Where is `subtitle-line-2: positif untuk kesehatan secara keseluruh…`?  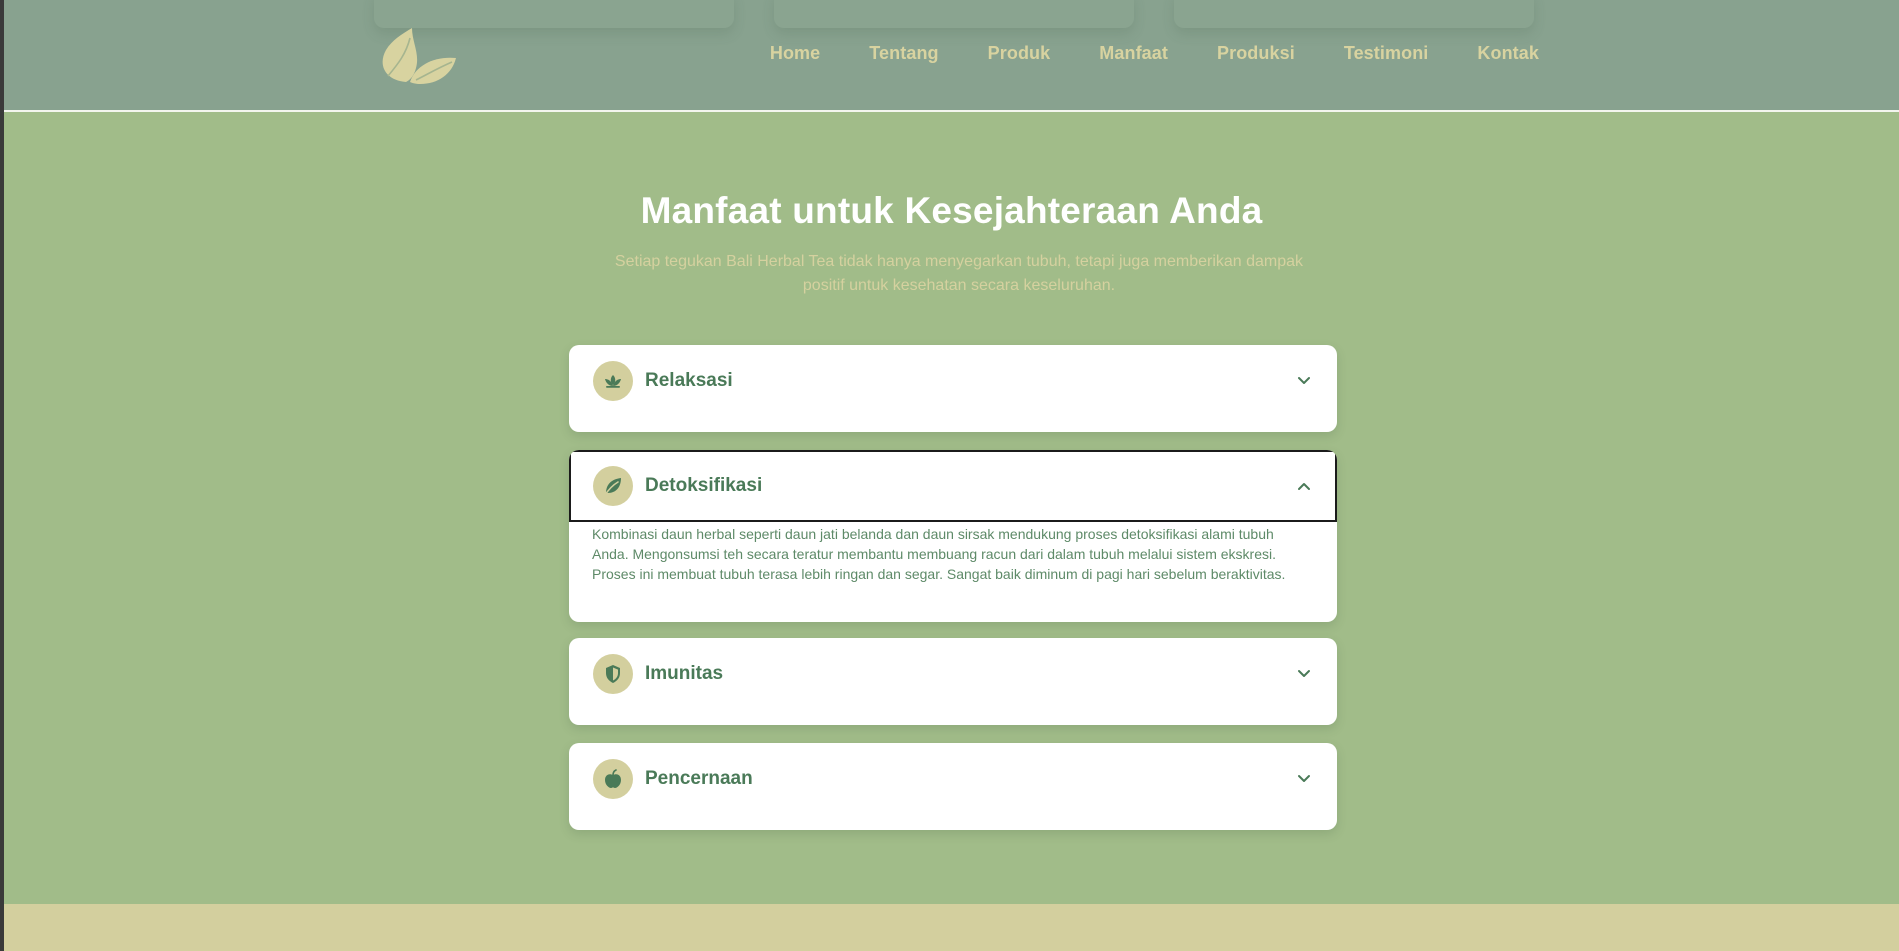 subtitle-line-2: positif untuk kesehatan secara keseluruh… is located at coordinates (959, 285).